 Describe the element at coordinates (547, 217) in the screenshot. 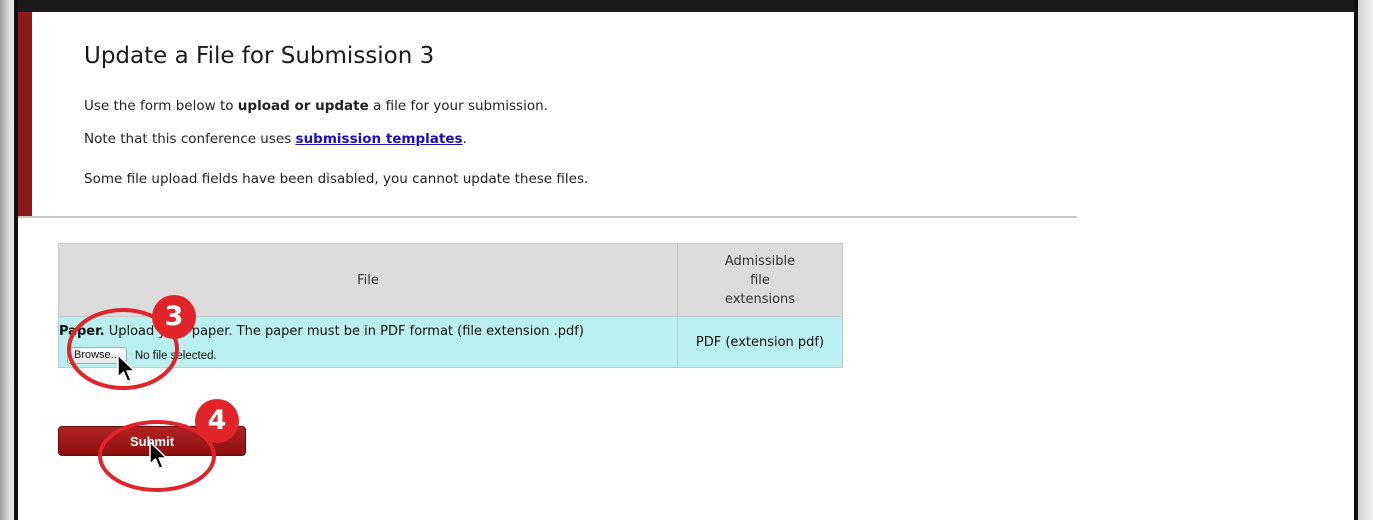

I see `header-divider` at that location.